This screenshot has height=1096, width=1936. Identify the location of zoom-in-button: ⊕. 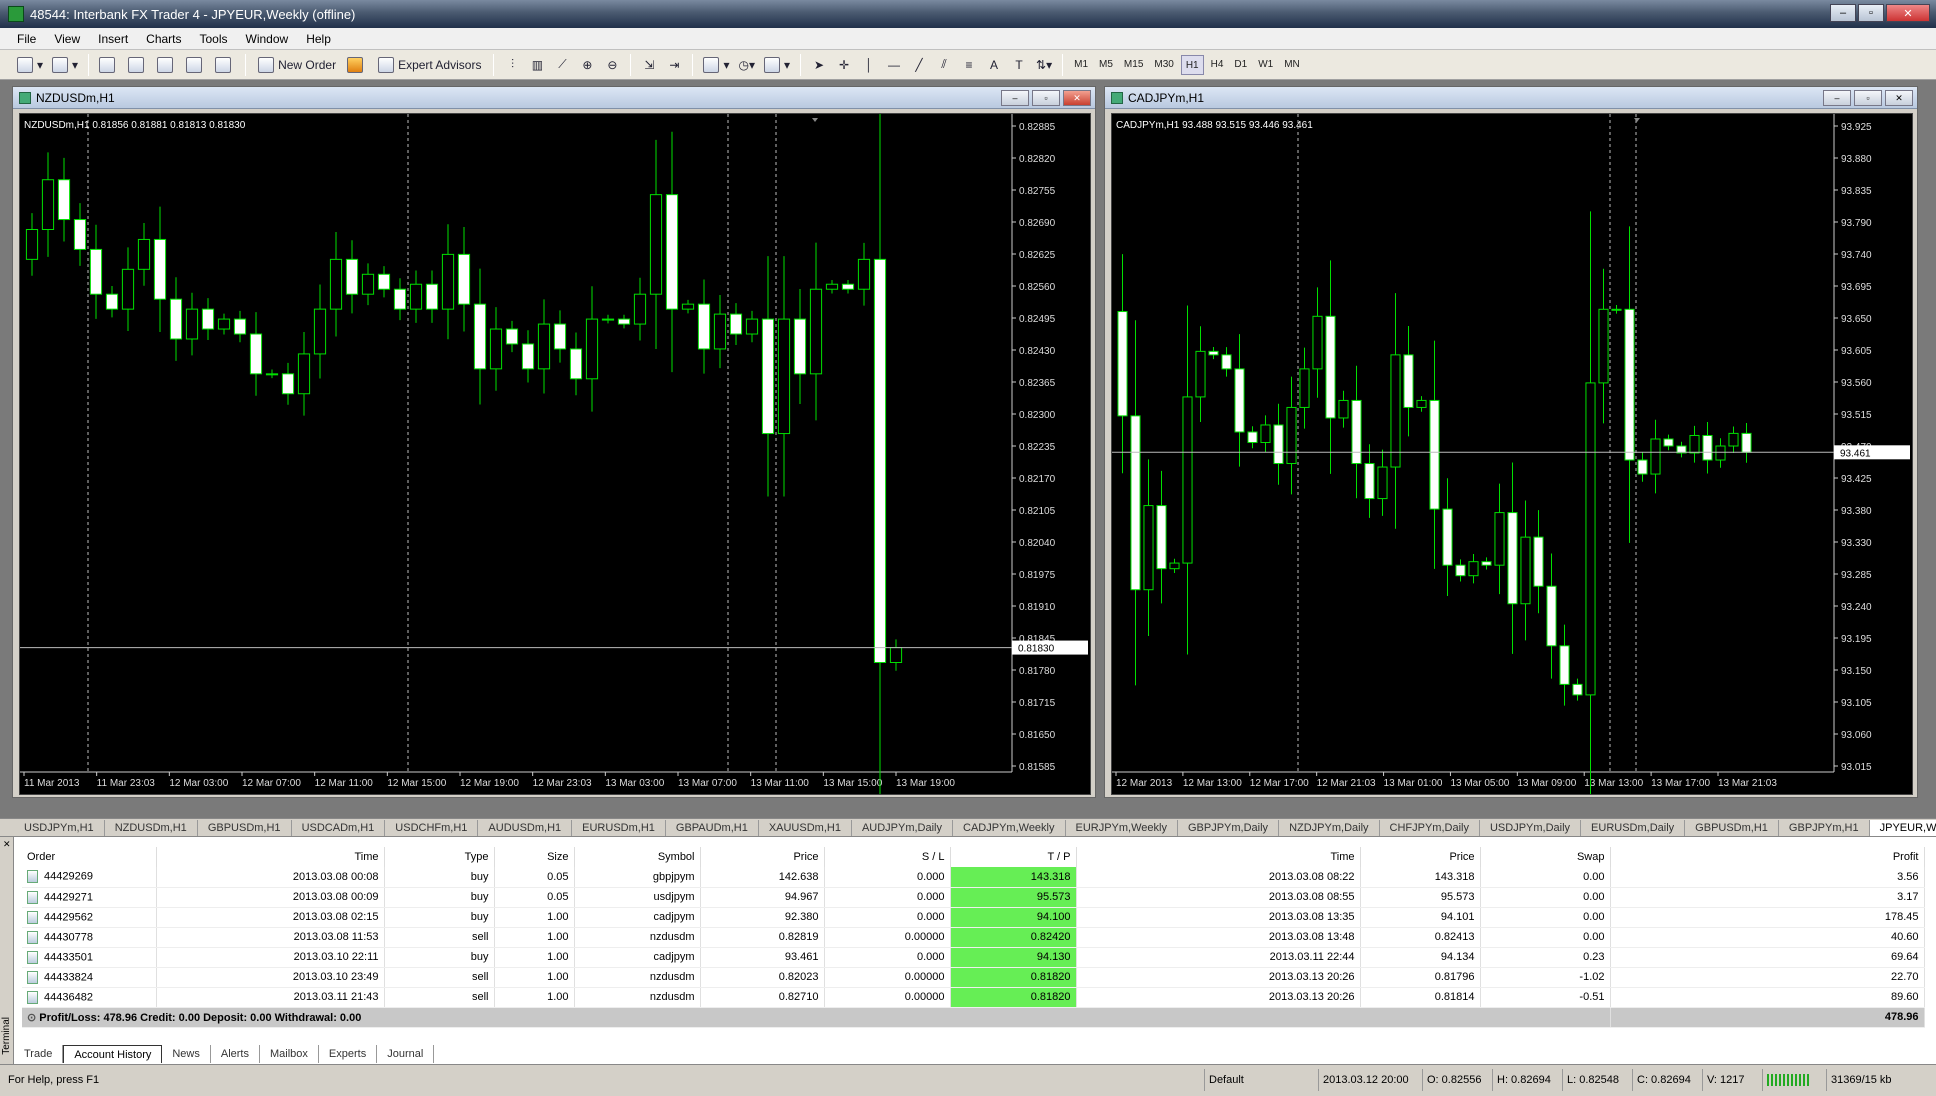
(587, 65).